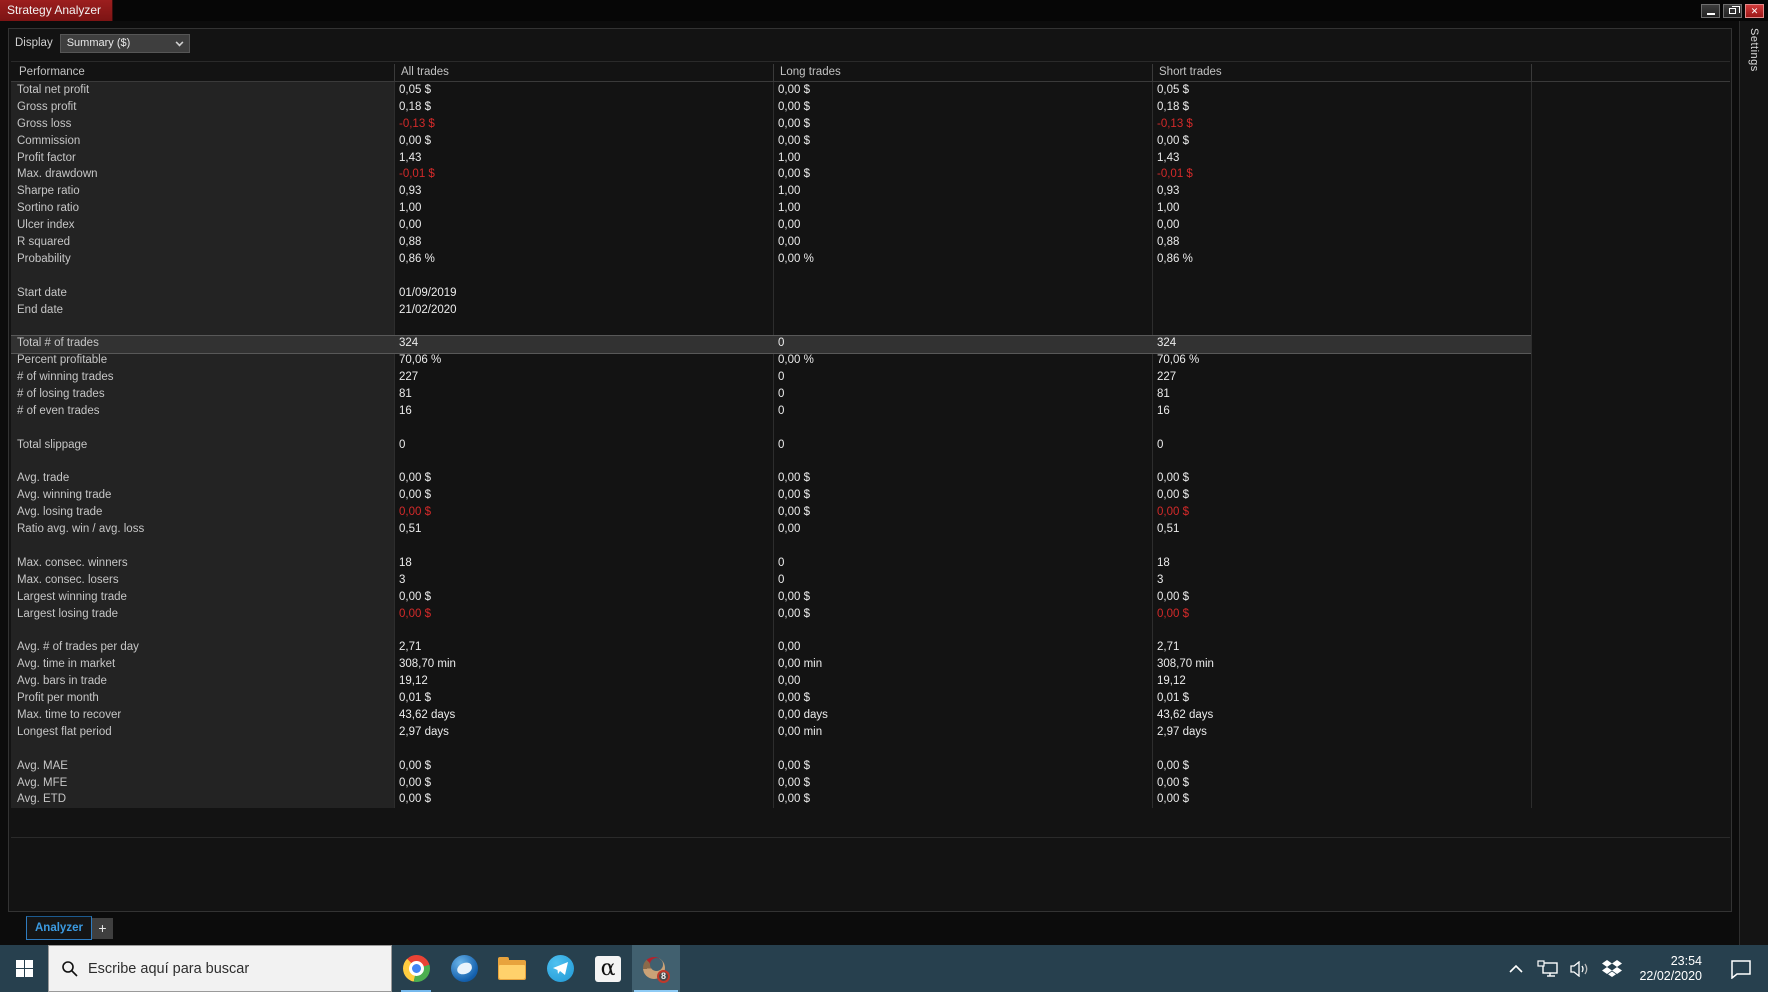  Describe the element at coordinates (70, 969) in the screenshot. I see `search-icon` at that location.